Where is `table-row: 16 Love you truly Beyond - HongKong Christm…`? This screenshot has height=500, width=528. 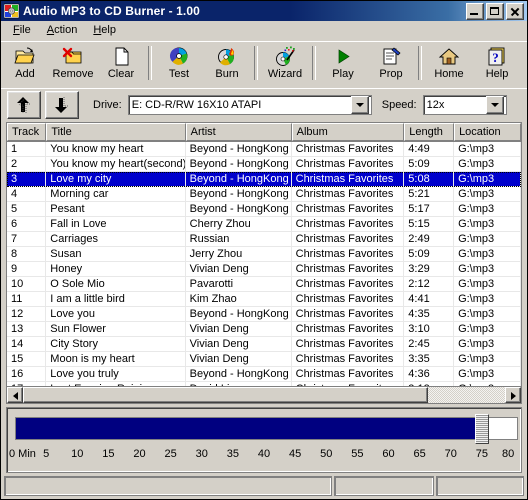
table-row: 16 Love you truly Beyond - HongKong Christm… is located at coordinates (264, 374).